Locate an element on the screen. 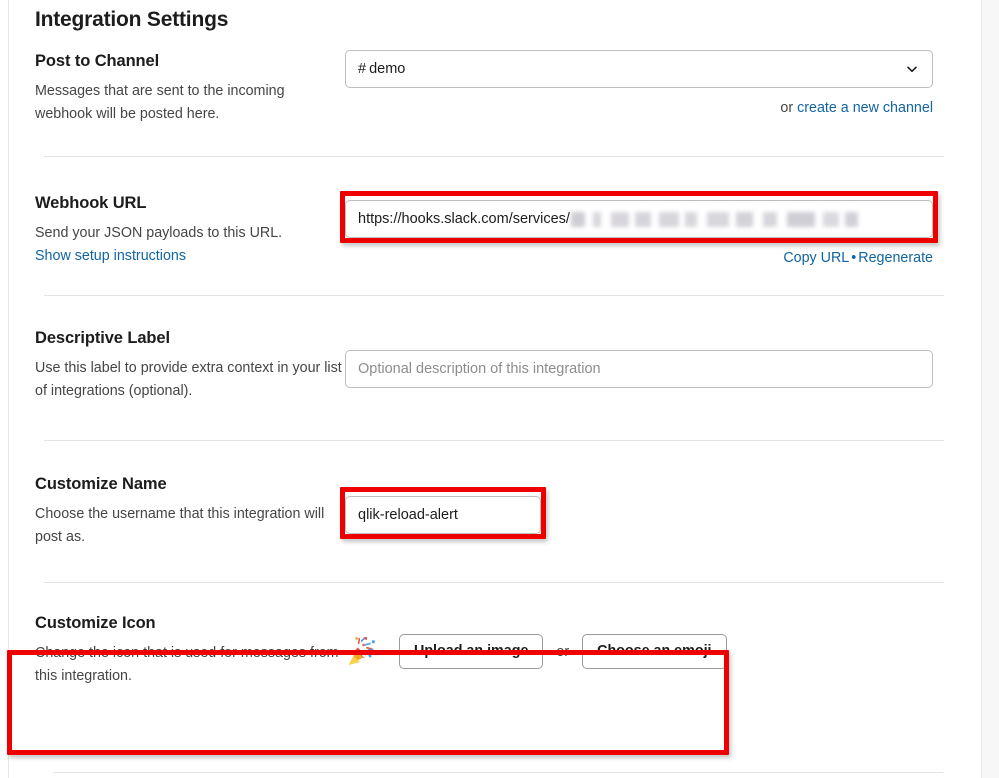 This screenshot has width=999, height=778. icon-actions-row: Upload an image or Choose an emoji is located at coordinates (649, 651).